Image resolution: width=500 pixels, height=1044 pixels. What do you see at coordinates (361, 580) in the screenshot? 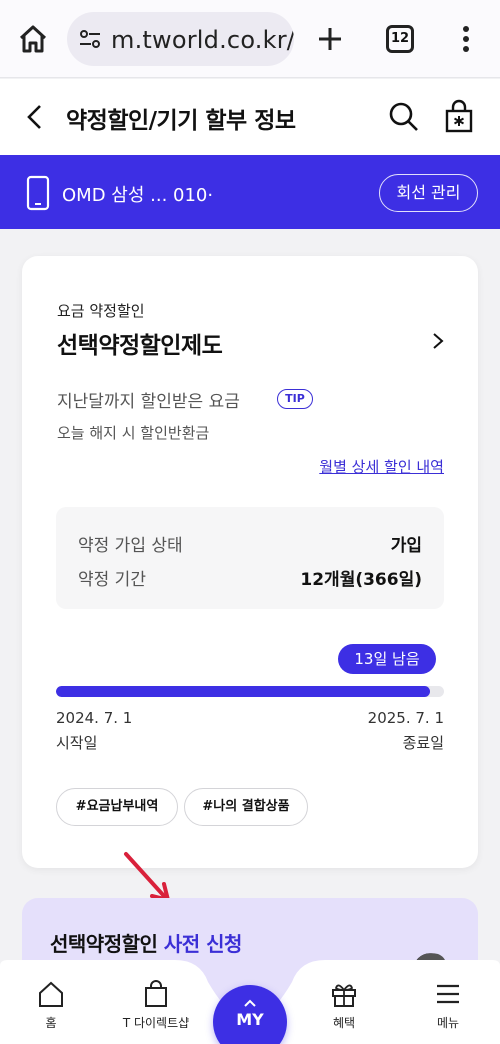
I see `period-value: 12개월(366일)` at bounding box center [361, 580].